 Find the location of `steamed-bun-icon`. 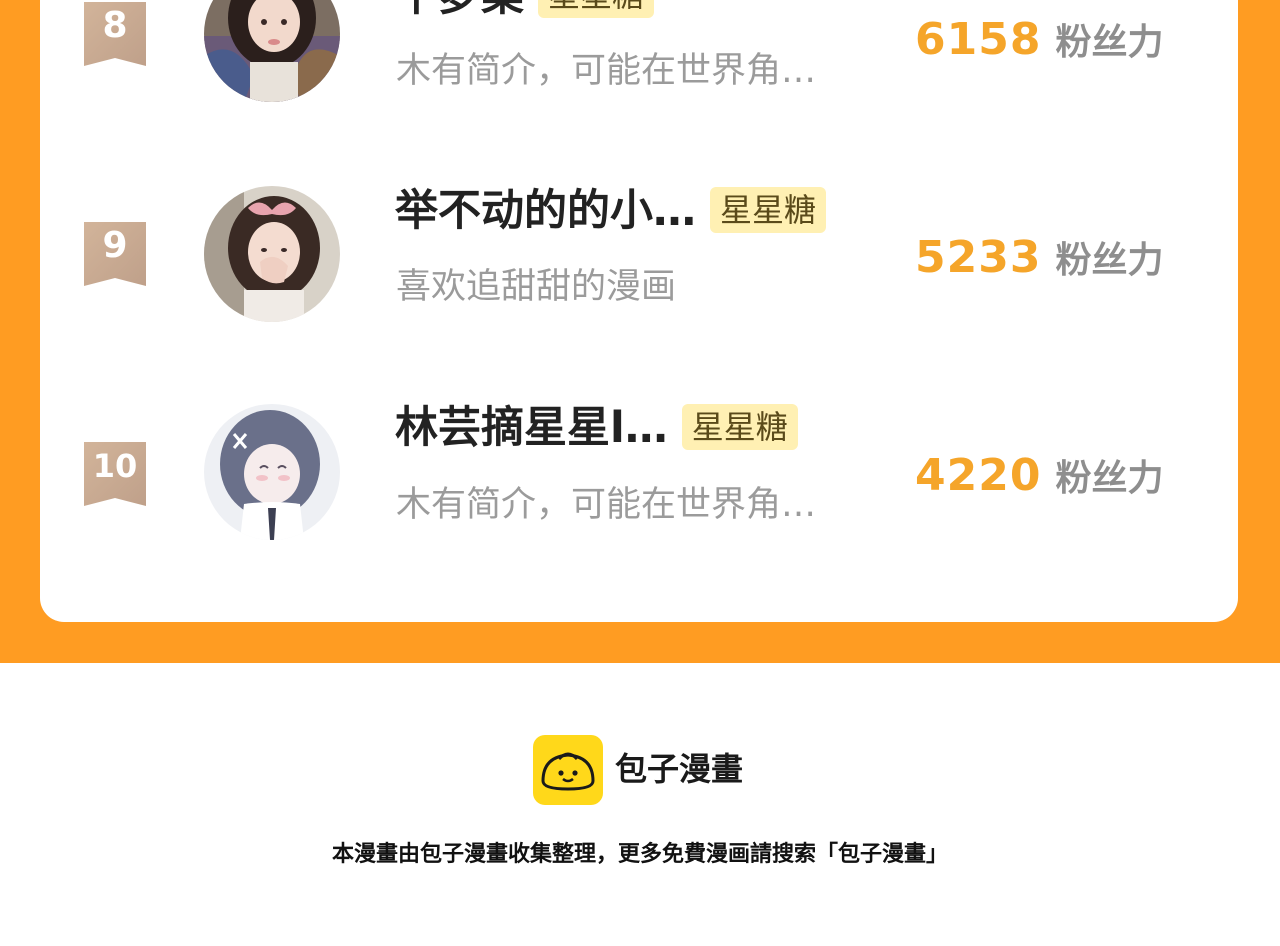

steamed-bun-icon is located at coordinates (568, 770).